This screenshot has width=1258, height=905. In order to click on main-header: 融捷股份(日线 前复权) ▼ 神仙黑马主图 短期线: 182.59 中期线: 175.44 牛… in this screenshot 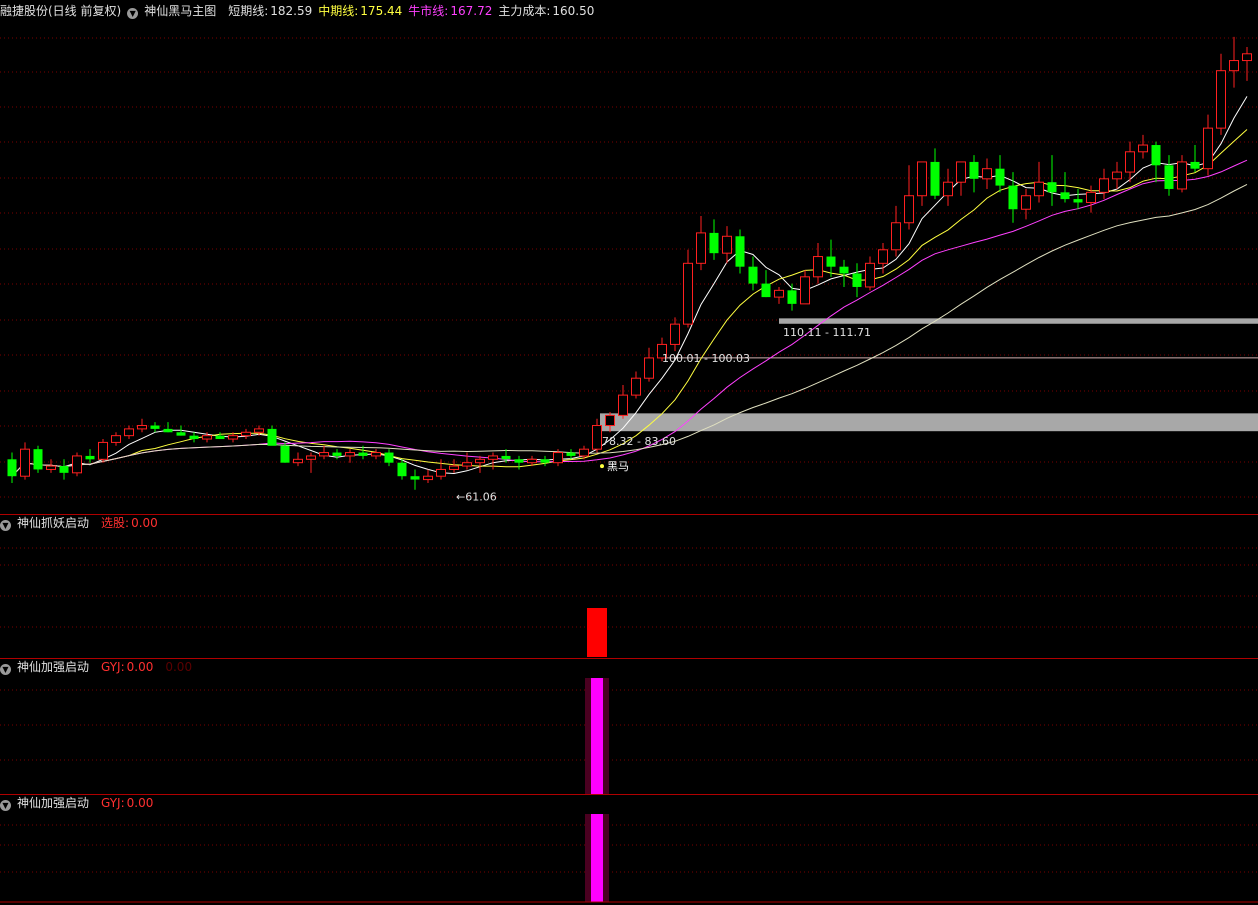, I will do `click(300, 11)`.